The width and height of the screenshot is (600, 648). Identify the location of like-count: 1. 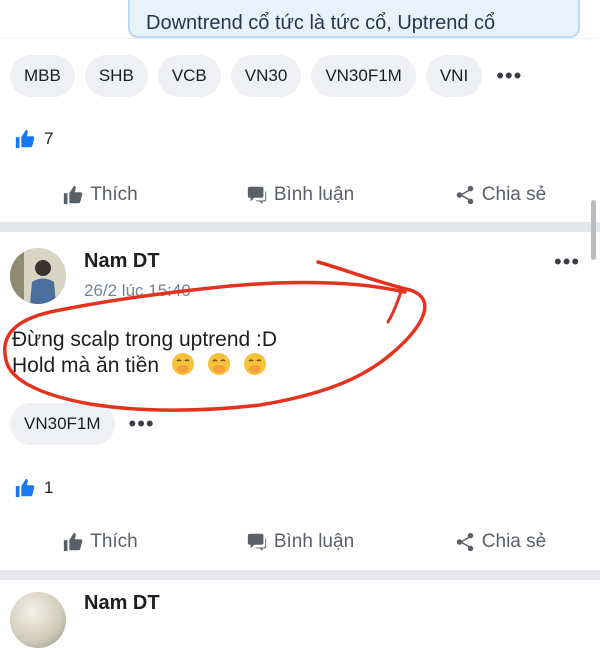
(49, 487).